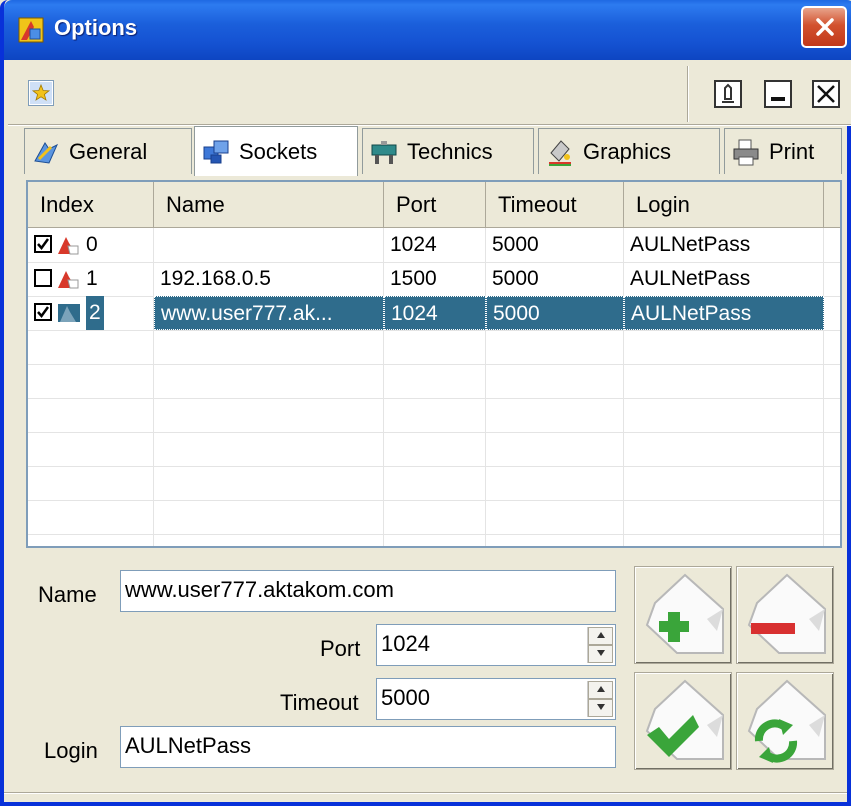  I want to click on timeout-stepper: 5000, so click(496, 699).